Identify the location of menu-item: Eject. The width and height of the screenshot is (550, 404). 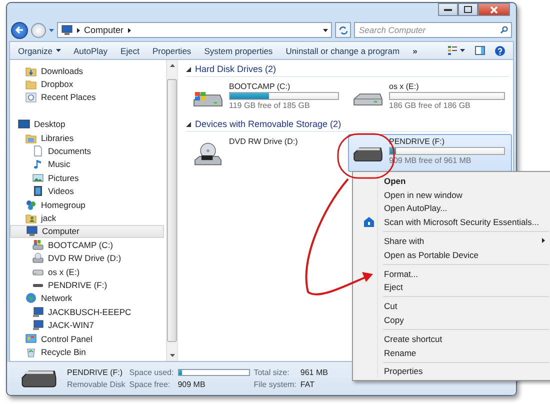
(452, 287).